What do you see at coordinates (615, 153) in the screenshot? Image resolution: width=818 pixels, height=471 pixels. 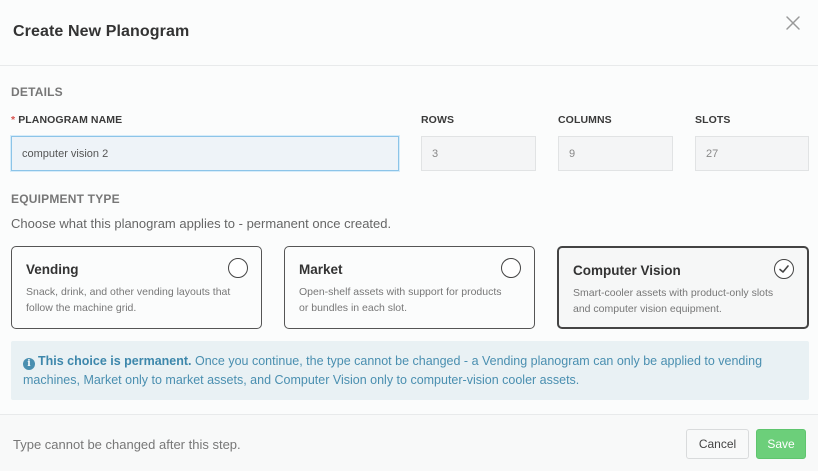 I see `columns-input` at bounding box center [615, 153].